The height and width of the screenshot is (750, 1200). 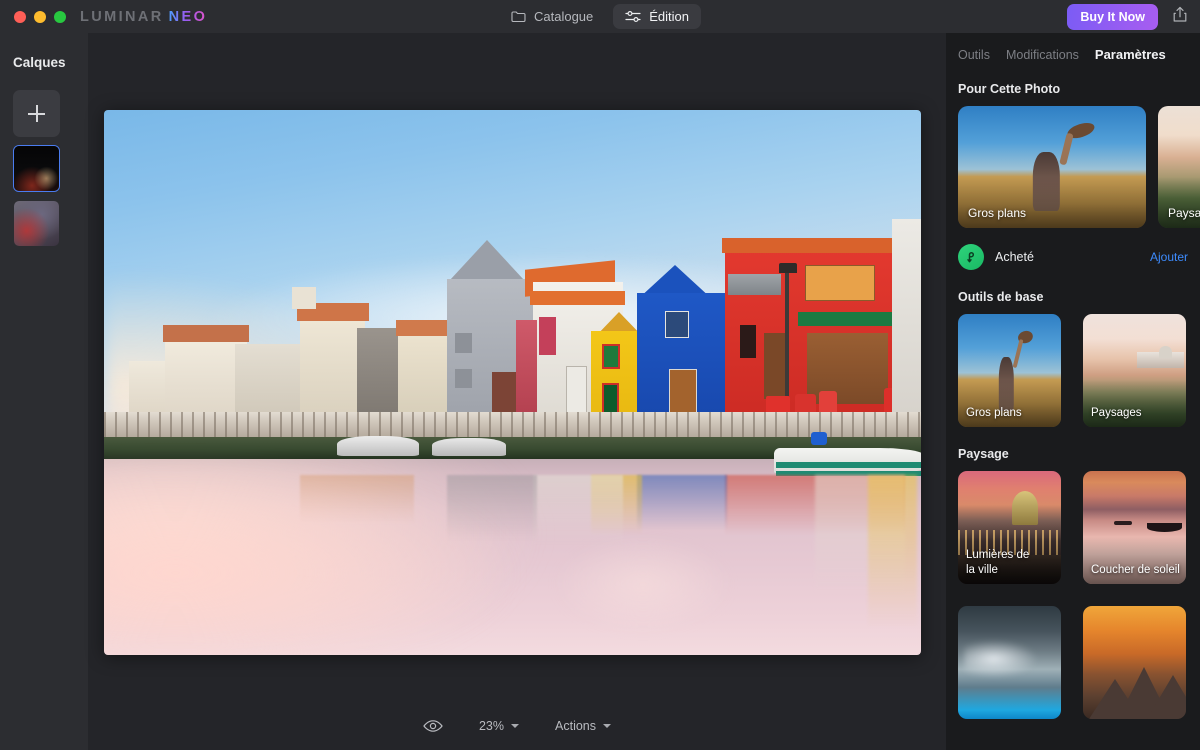 What do you see at coordinates (1073, 595) in the screenshot?
I see `preset-grid-paysage: Lumières de la ville Coucher de soleil` at bounding box center [1073, 595].